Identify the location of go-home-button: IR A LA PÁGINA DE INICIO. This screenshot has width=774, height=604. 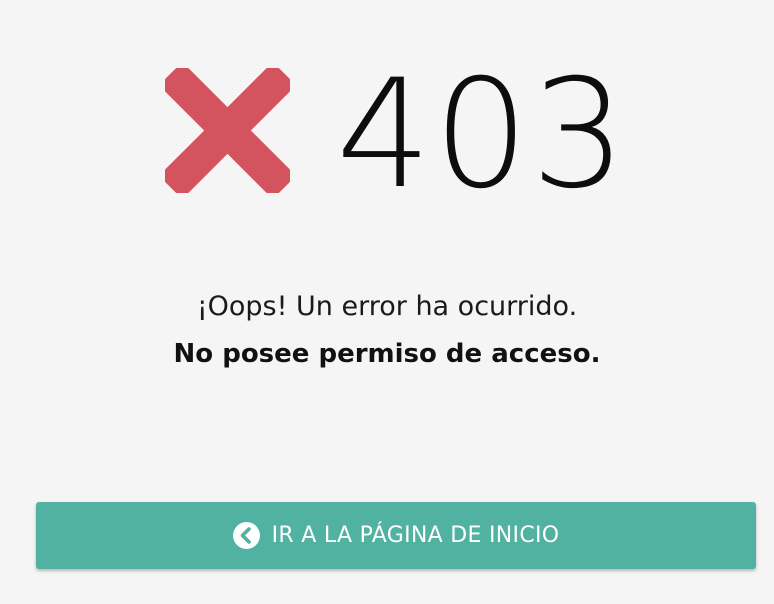
(396, 535).